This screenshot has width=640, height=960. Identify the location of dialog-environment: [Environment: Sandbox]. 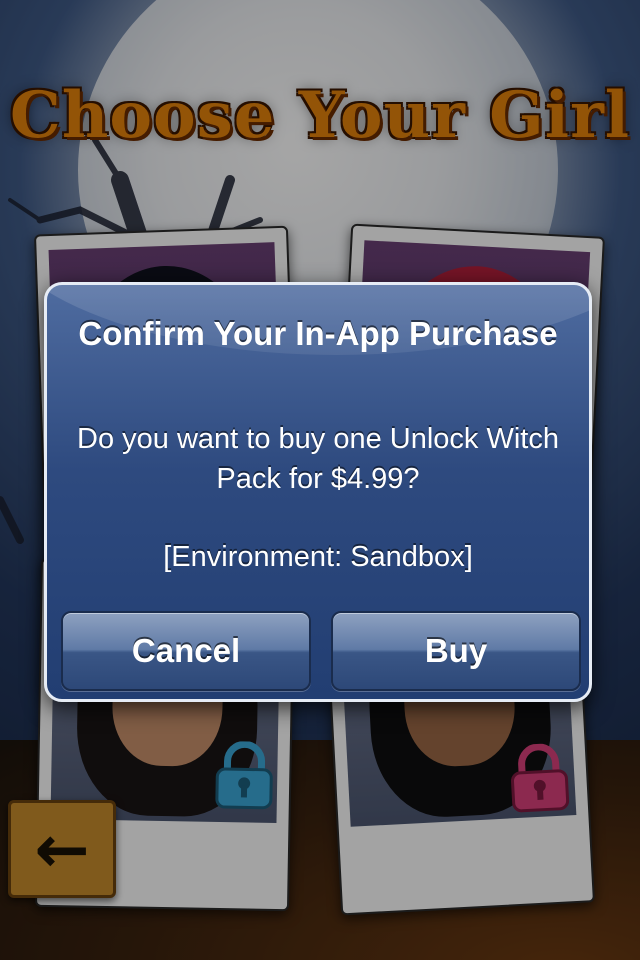
(318, 557).